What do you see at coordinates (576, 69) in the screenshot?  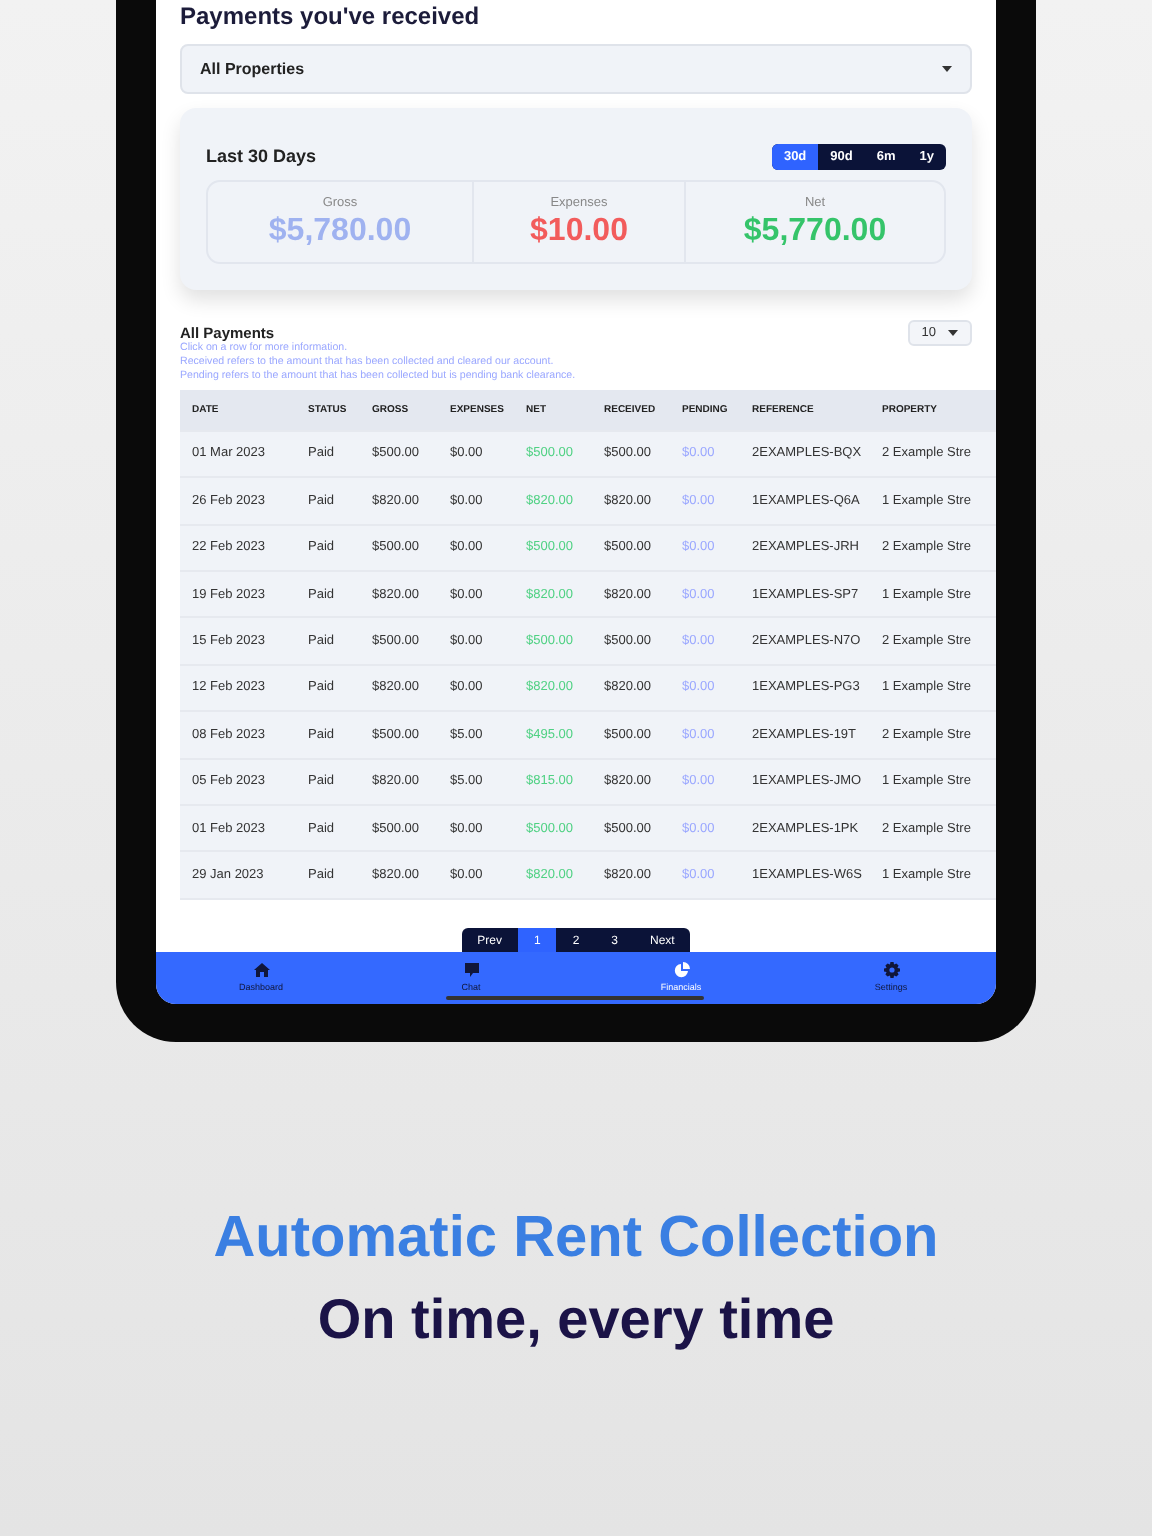 I see `property-dropdown: All Properties` at bounding box center [576, 69].